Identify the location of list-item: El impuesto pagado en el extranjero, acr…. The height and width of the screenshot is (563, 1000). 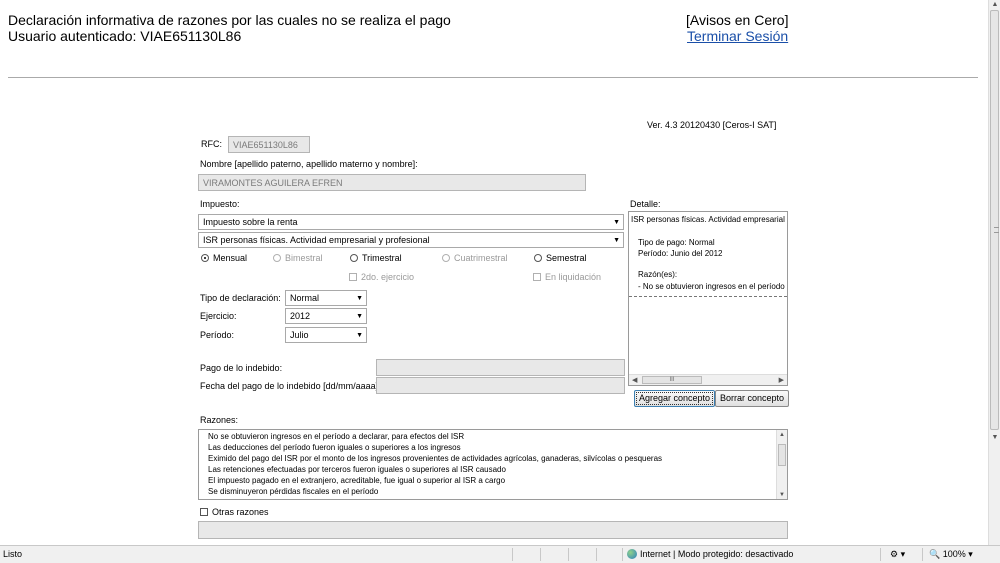
(356, 480).